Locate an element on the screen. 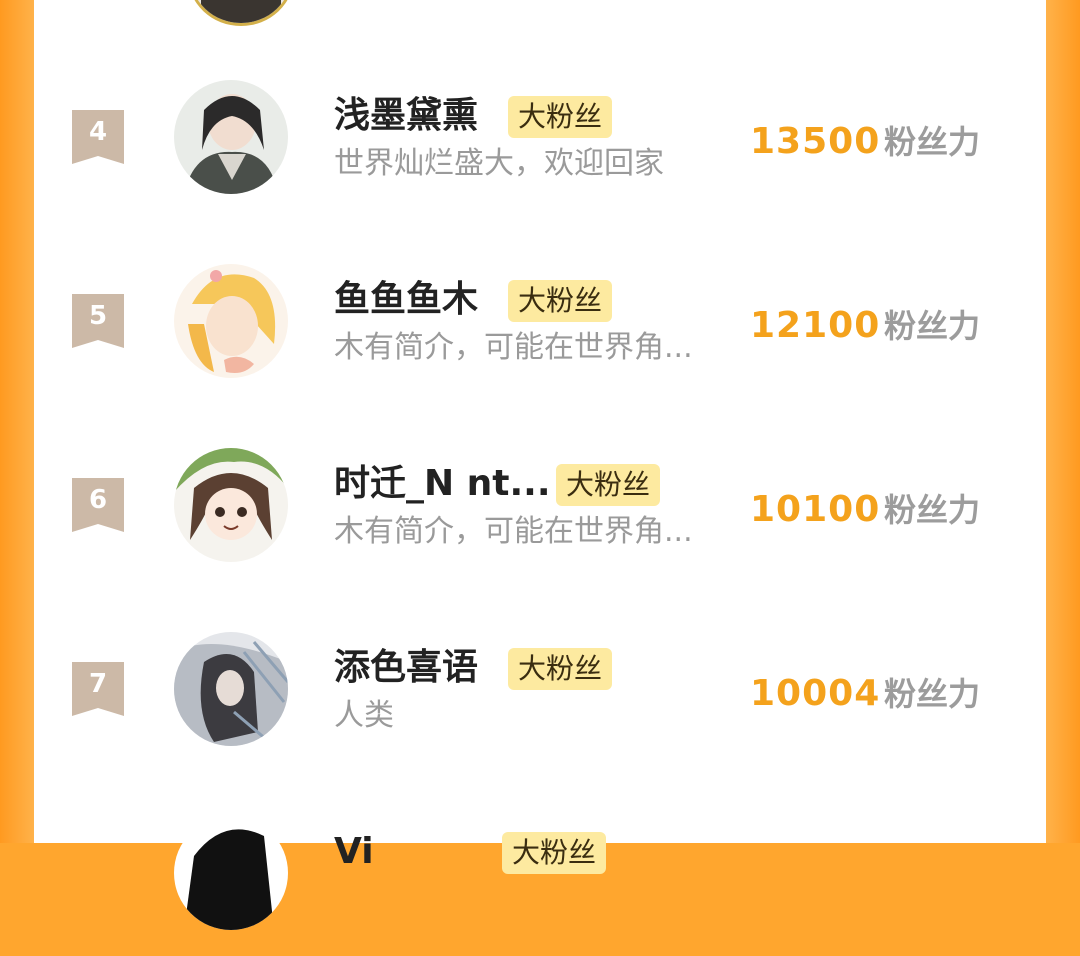  rank-badge: 6 is located at coordinates (98, 505).